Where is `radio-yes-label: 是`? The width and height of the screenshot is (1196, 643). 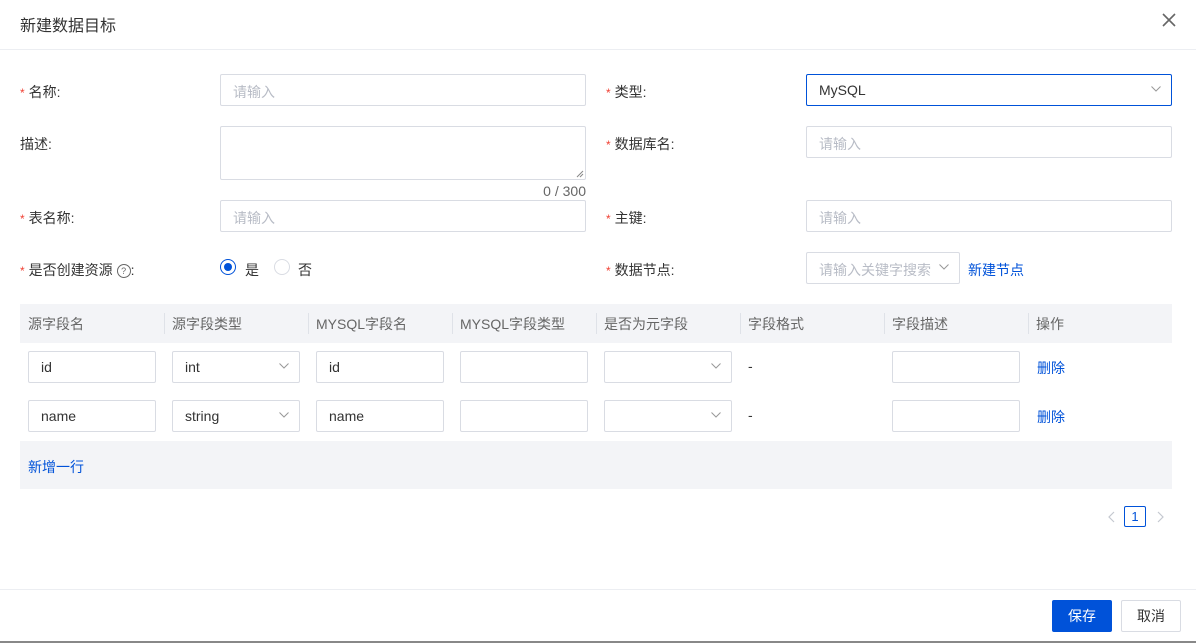
radio-yes-label: 是 is located at coordinates (252, 270).